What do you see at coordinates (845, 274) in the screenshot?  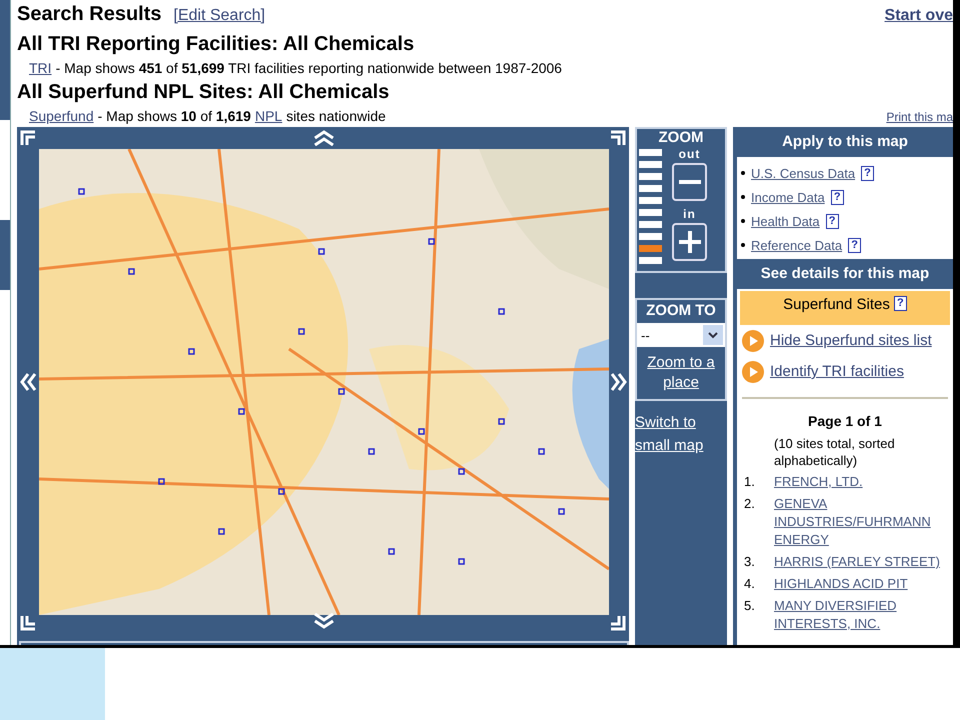 I see `panel-title: See details for this map` at bounding box center [845, 274].